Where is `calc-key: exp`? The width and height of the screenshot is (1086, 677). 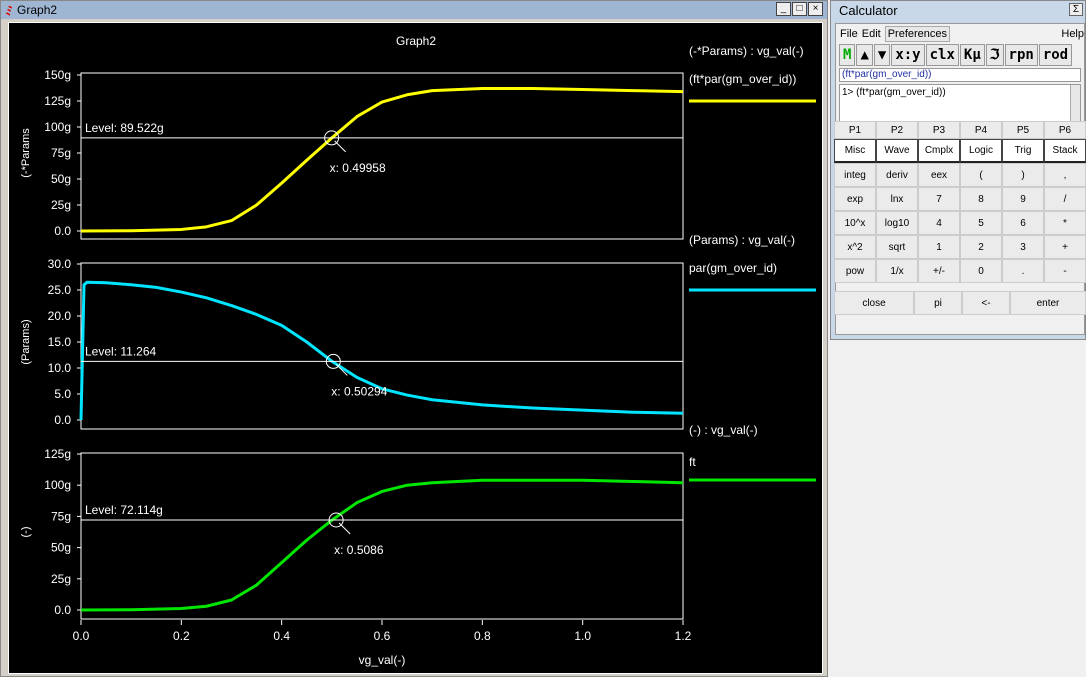
calc-key: exp is located at coordinates (855, 199).